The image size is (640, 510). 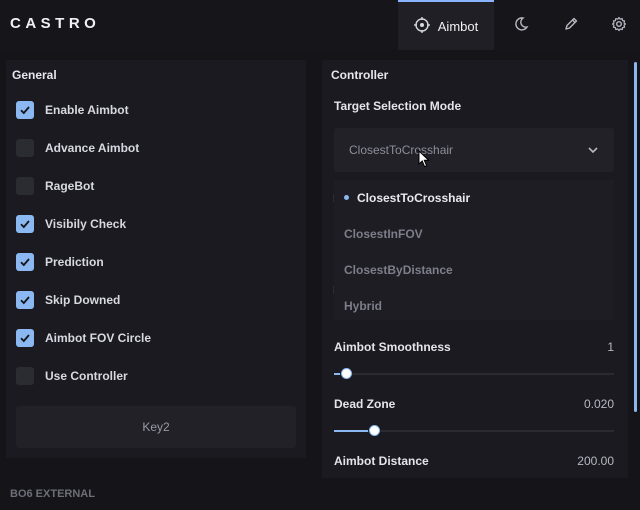 I want to click on checkbox-visibility-check: Visibily Check, so click(x=71, y=224).